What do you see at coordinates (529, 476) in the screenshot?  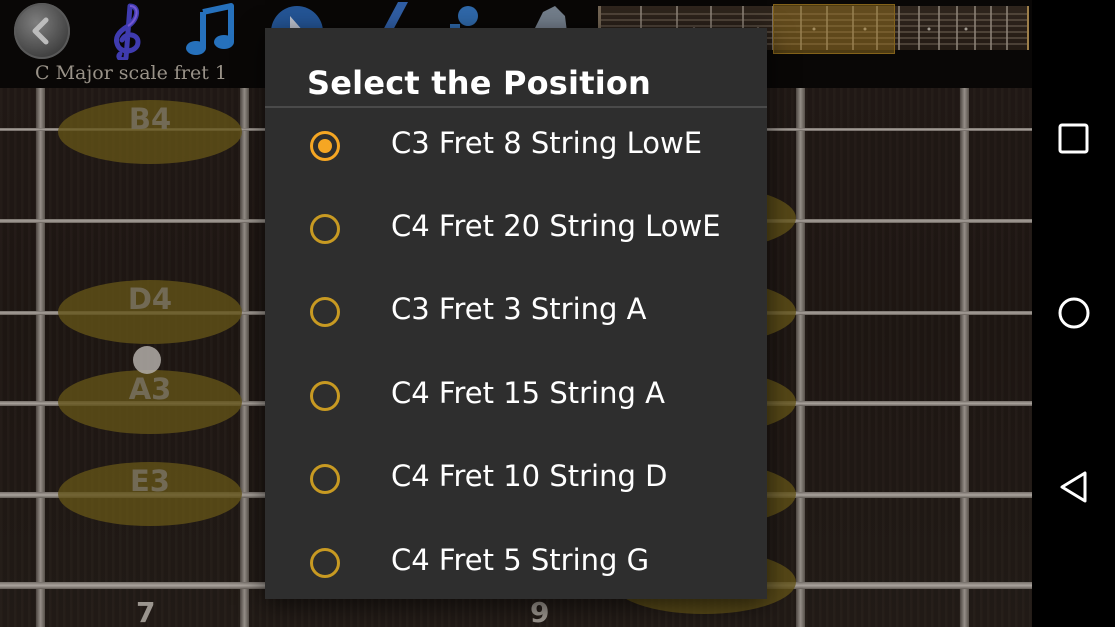 I see `position-option-label: C4 Fret 10 String D` at bounding box center [529, 476].